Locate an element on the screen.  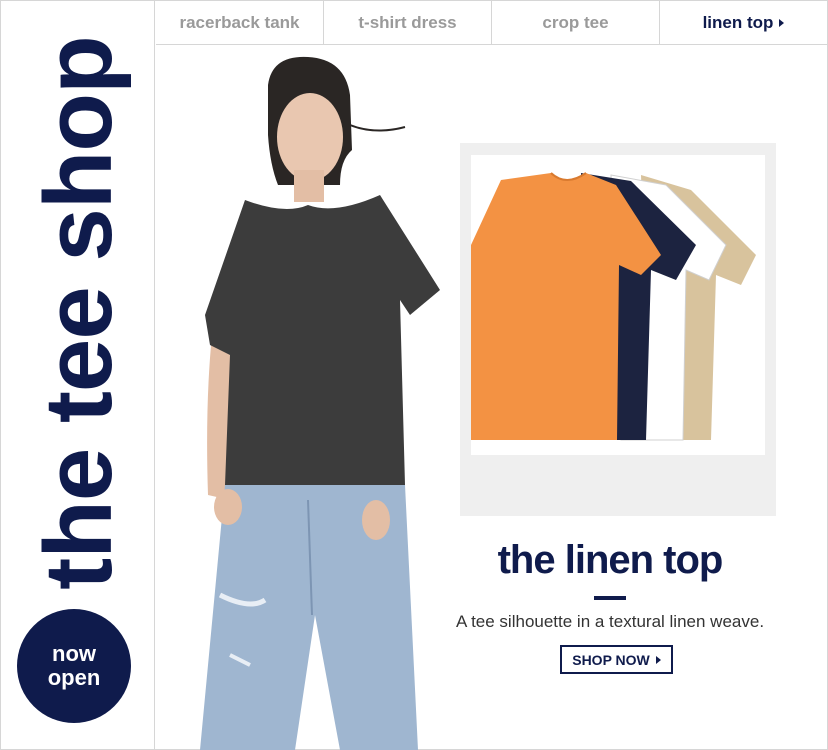
now-open-line-2: open is located at coordinates (74, 677).